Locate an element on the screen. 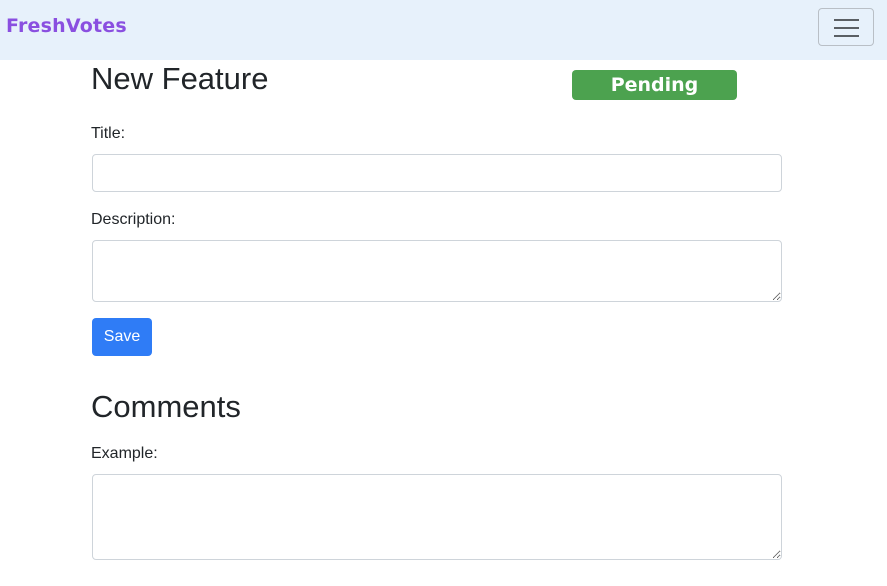 The width and height of the screenshot is (887, 586). navbar-toggler-button is located at coordinates (846, 27).